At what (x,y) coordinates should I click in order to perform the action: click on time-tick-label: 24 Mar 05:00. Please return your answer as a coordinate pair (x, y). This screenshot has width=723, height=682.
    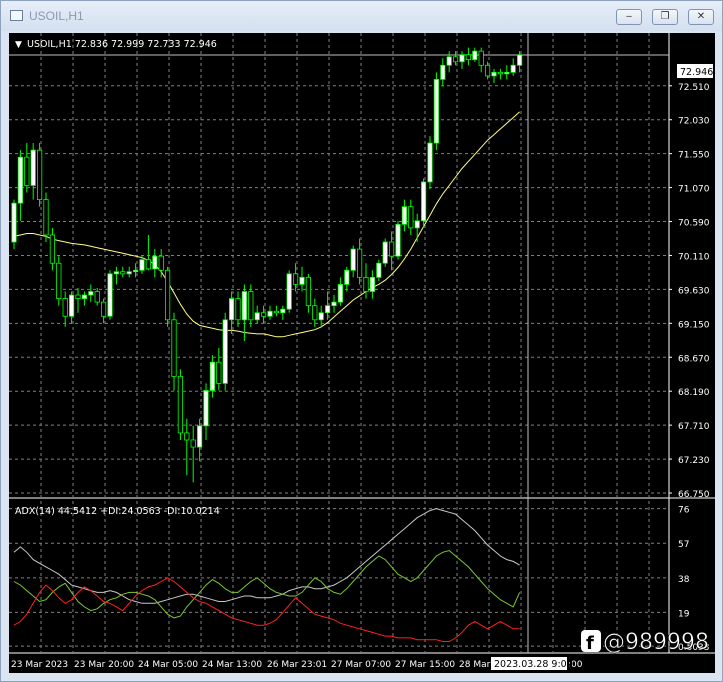
    Looking at the image, I should click on (168, 665).